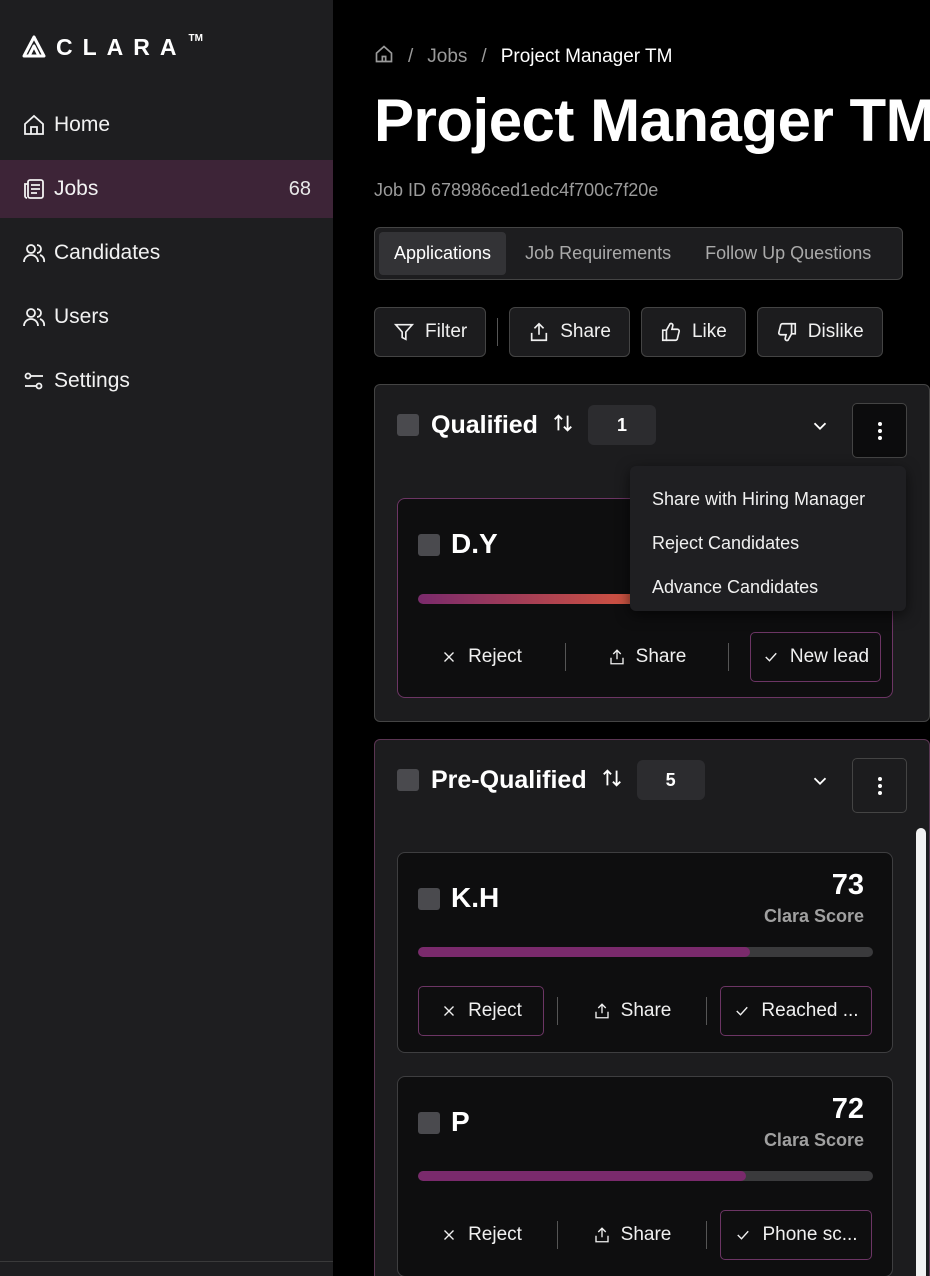  Describe the element at coordinates (670, 780) in the screenshot. I see `stage-count-badge: 5` at that location.